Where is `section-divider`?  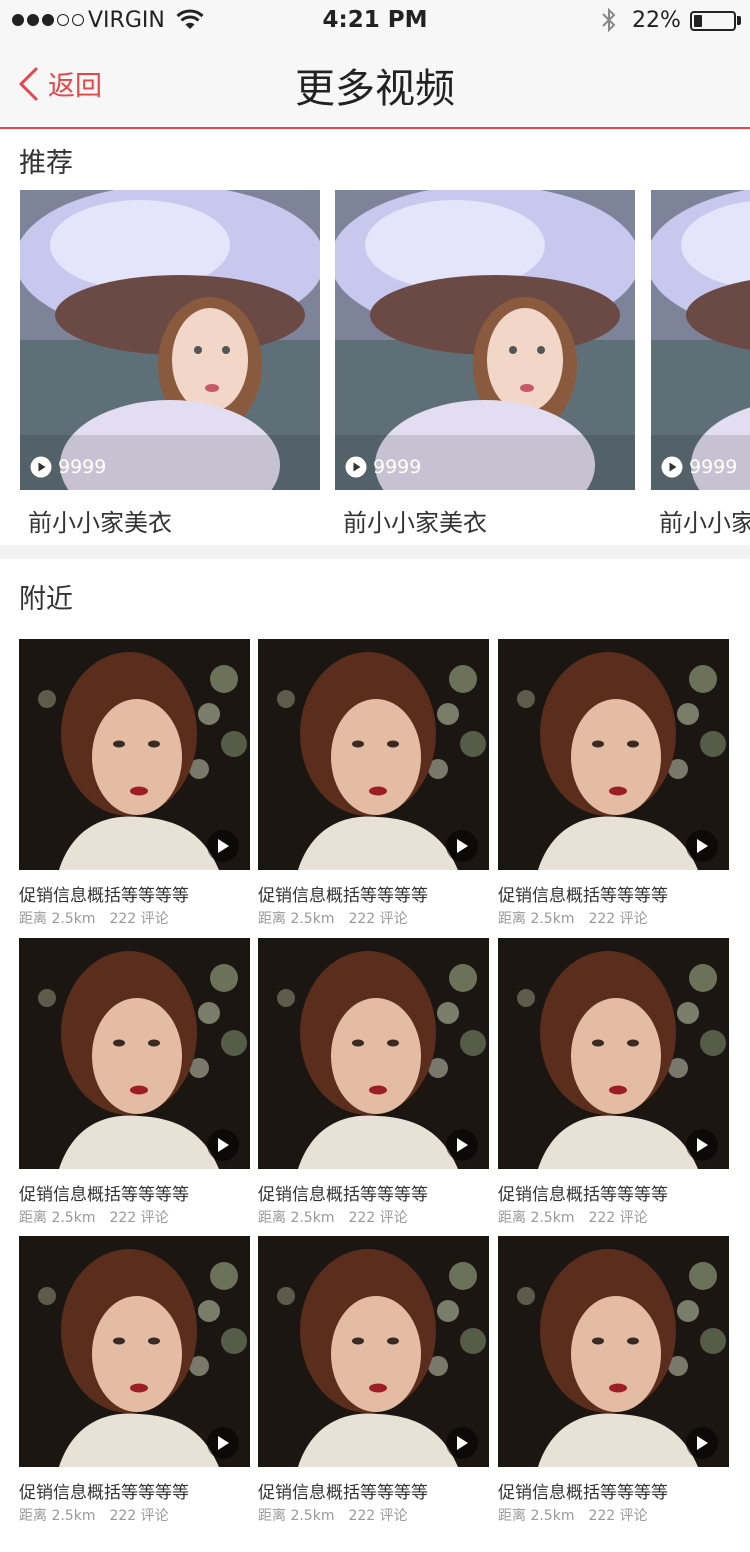 section-divider is located at coordinates (375, 552).